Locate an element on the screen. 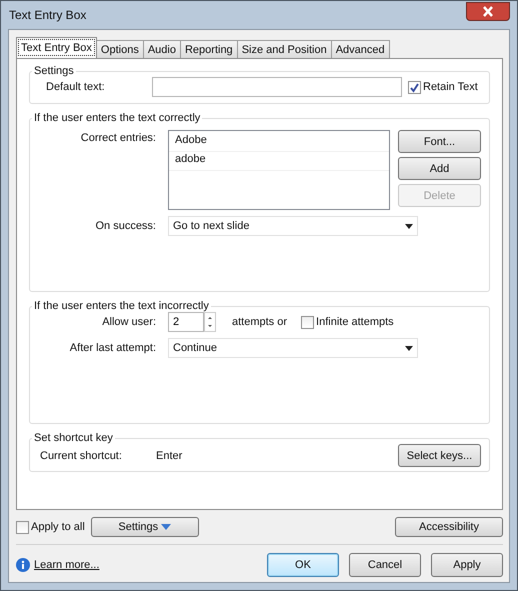  close-icon is located at coordinates (488, 11).